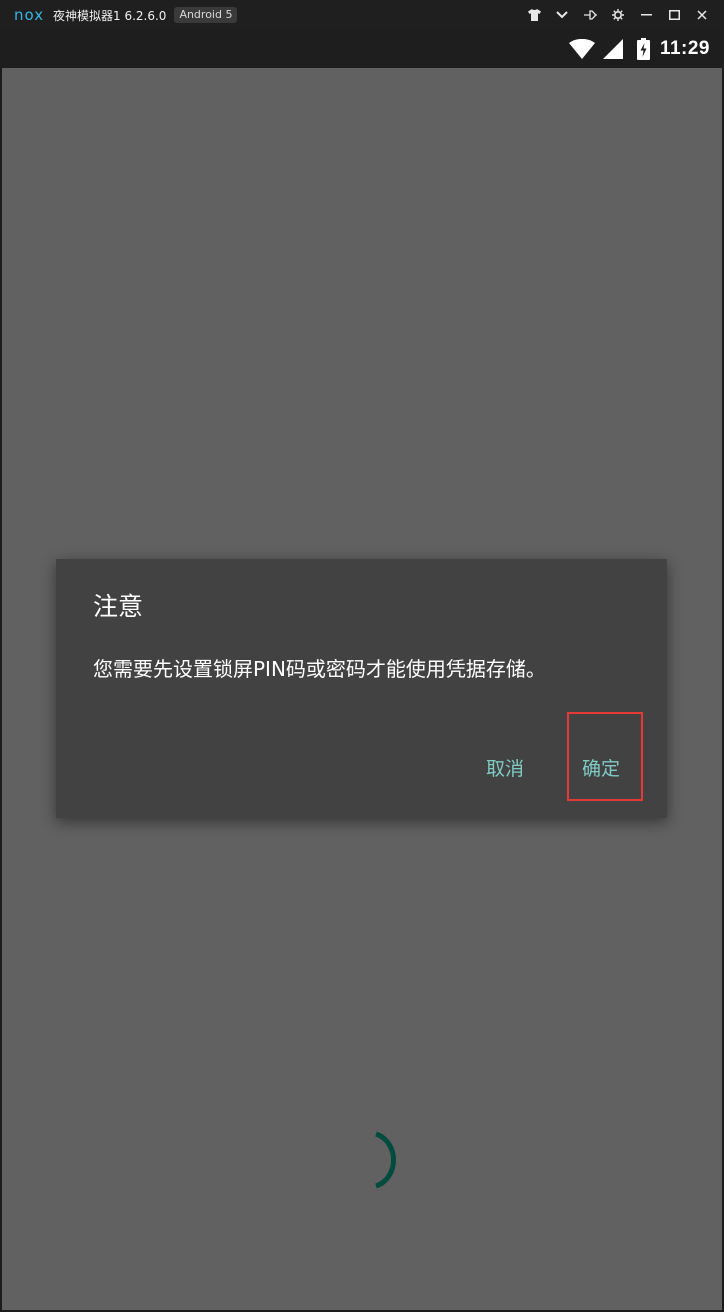  Describe the element at coordinates (362, 15) in the screenshot. I see `emulator-titlebar: nox 夜神模拟器1 6.2.6.0 Android 5` at that location.